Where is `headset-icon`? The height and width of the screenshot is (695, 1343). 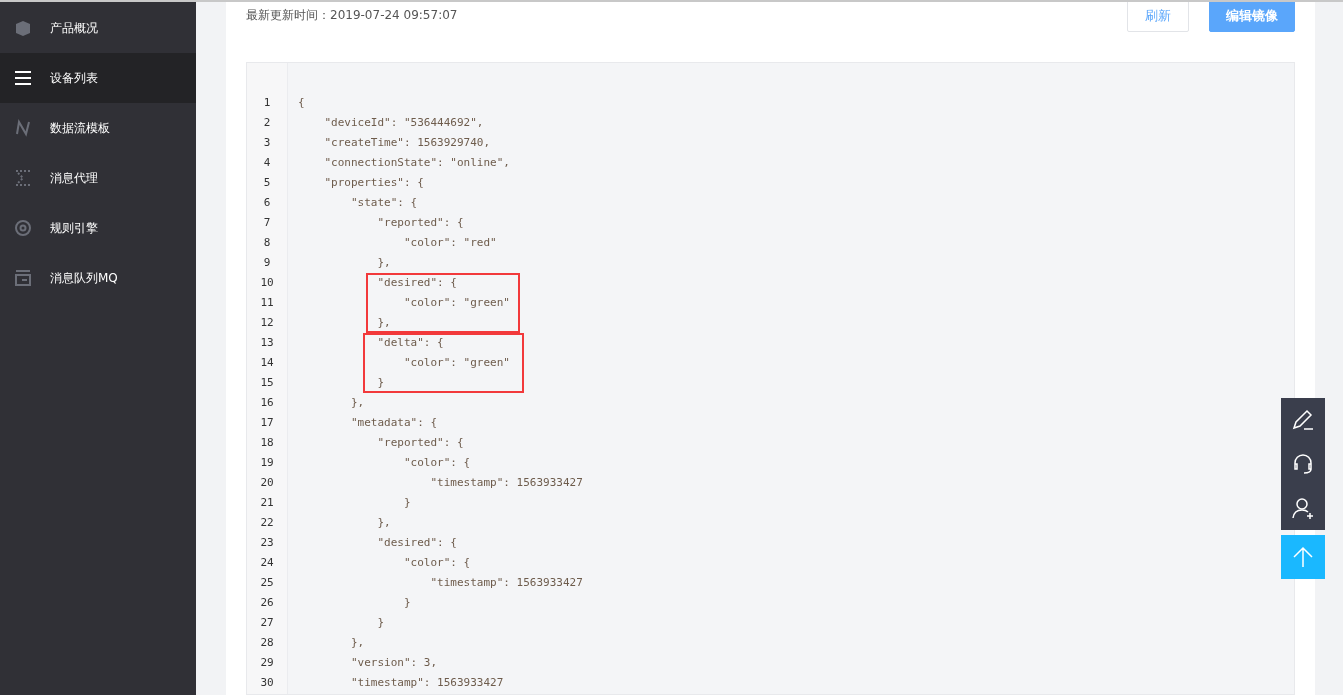
headset-icon is located at coordinates (1303, 464).